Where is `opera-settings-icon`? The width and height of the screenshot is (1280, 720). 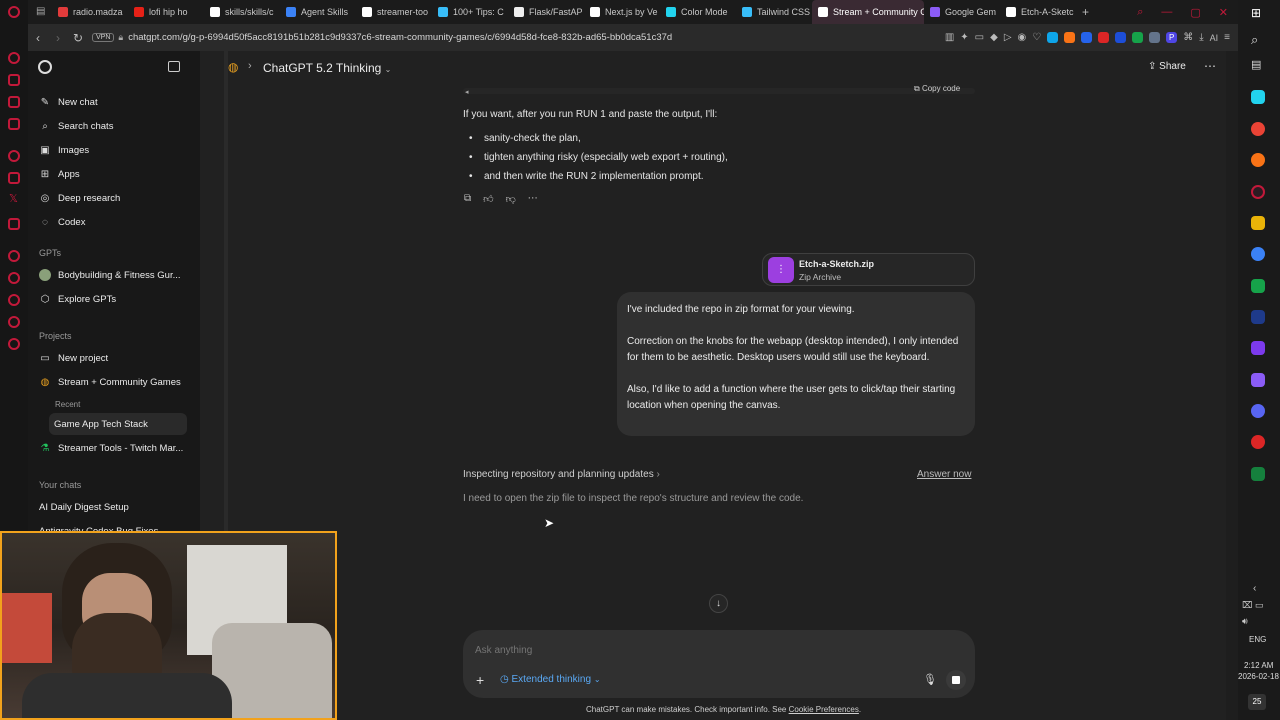 opera-settings-icon is located at coordinates (14, 344).